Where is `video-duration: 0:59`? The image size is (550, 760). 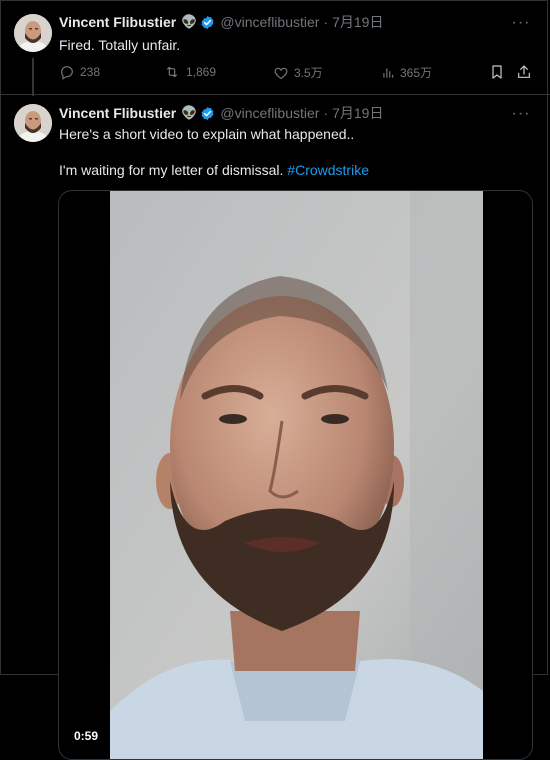 video-duration: 0:59 is located at coordinates (86, 736).